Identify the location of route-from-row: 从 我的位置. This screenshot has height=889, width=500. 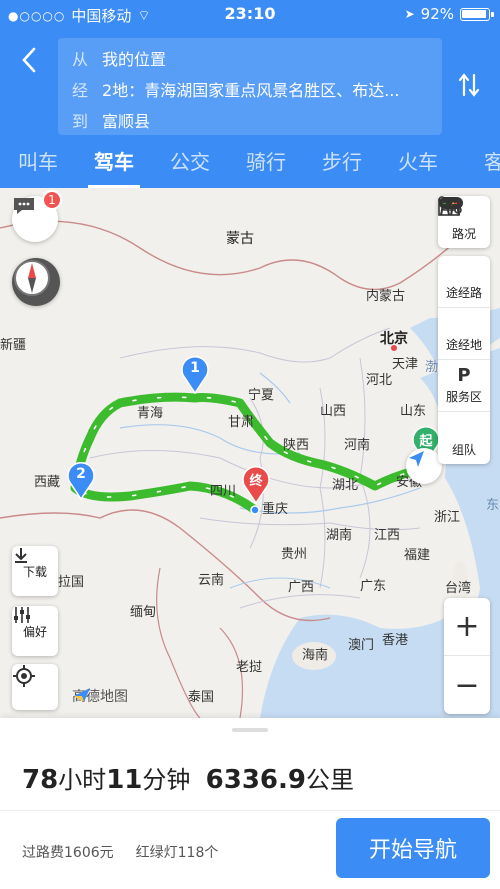
(119, 58).